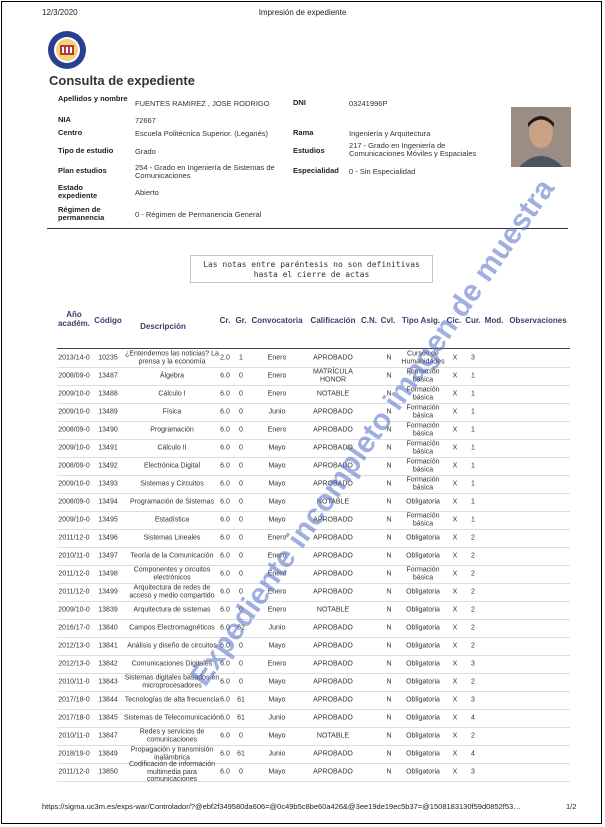  What do you see at coordinates (303, 132) in the screenshot?
I see `rama-label: Rama` at bounding box center [303, 132].